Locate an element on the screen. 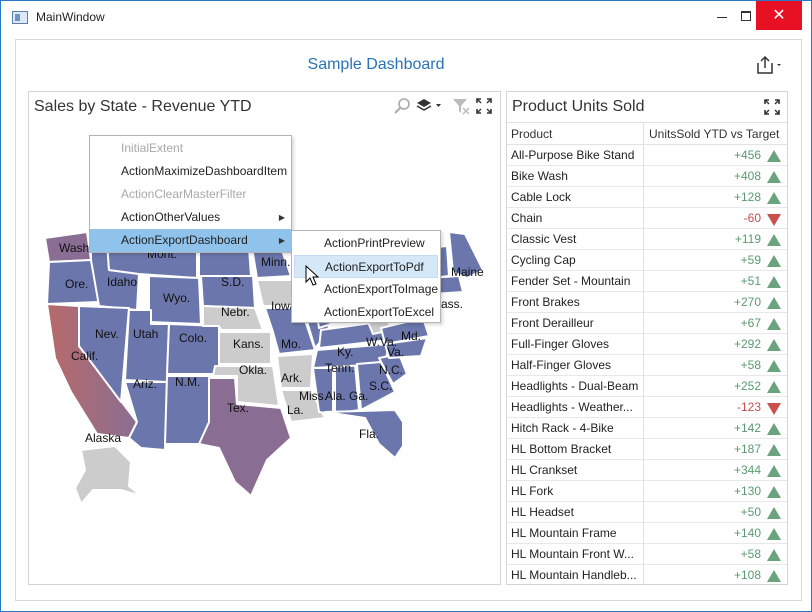  label-wash: Wash. is located at coordinates (76, 248).